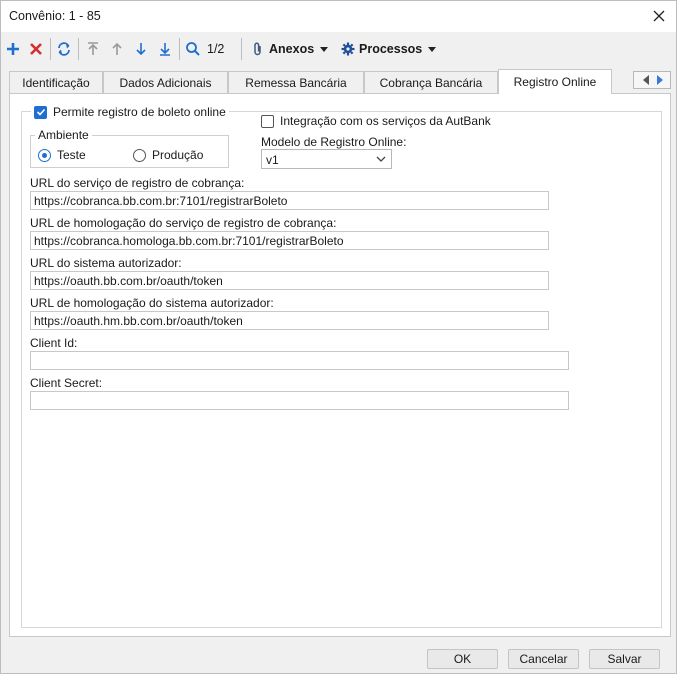 The width and height of the screenshot is (677, 674). Describe the element at coordinates (624, 659) in the screenshot. I see `save-button: Salvar` at that location.